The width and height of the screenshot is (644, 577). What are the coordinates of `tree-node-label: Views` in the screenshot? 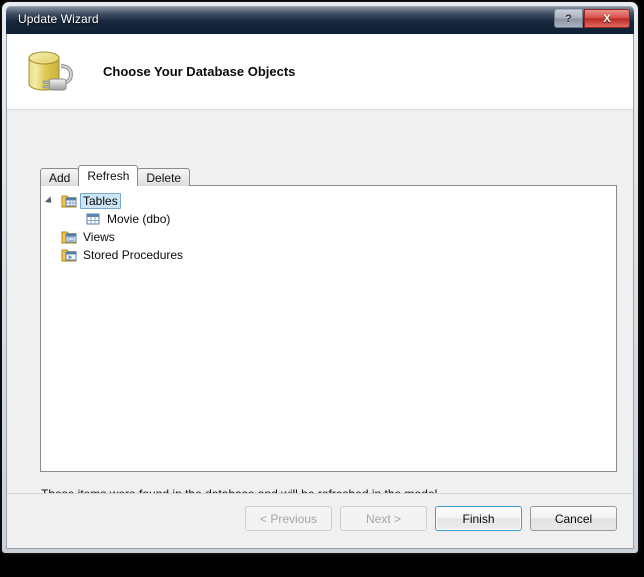 It's located at (99, 237).